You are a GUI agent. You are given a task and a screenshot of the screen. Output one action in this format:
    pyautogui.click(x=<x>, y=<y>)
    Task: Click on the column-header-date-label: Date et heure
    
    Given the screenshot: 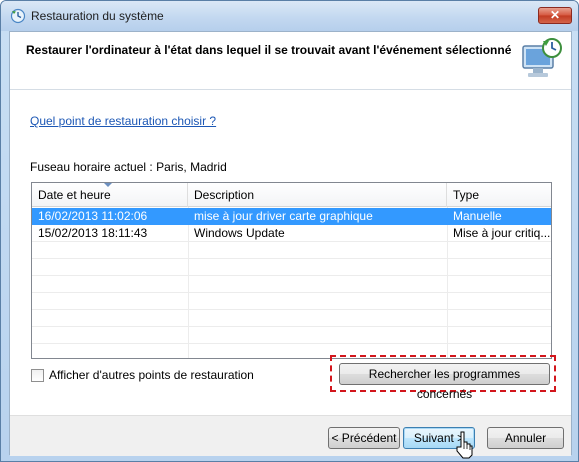 What is the action you would take?
    pyautogui.click(x=74, y=195)
    